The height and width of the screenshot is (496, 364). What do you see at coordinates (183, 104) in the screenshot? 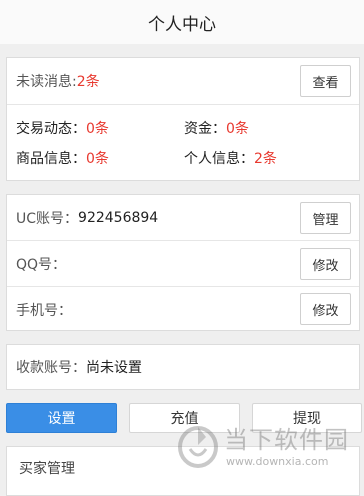
I see `divider` at bounding box center [183, 104].